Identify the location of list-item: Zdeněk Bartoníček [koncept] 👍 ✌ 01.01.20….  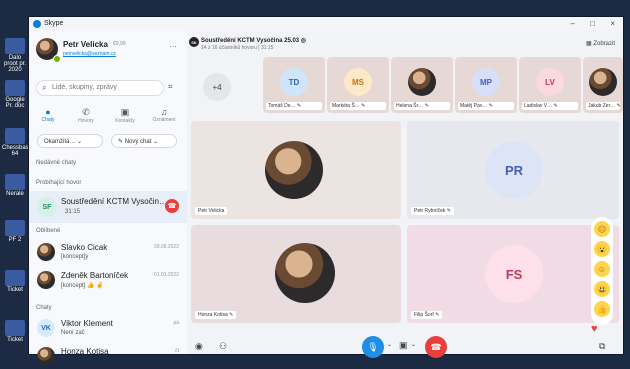
(108, 280).